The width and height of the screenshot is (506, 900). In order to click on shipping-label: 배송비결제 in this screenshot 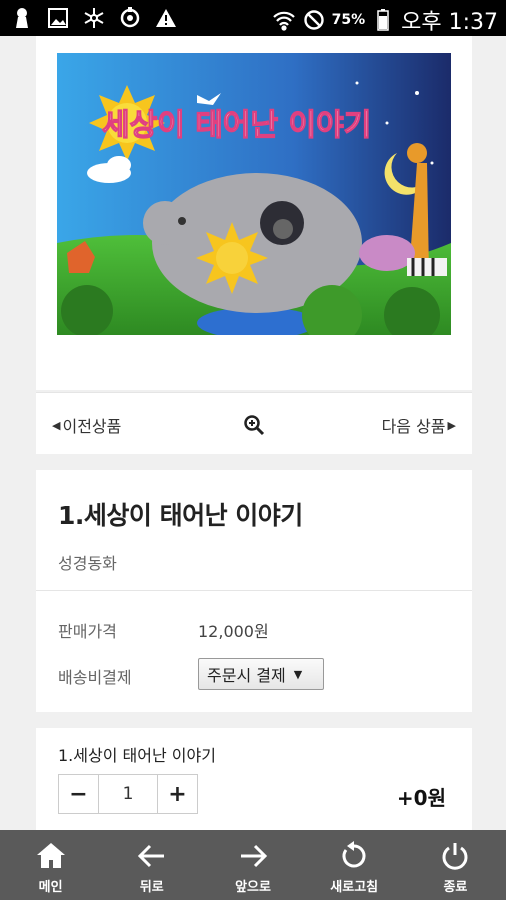, I will do `click(95, 677)`.